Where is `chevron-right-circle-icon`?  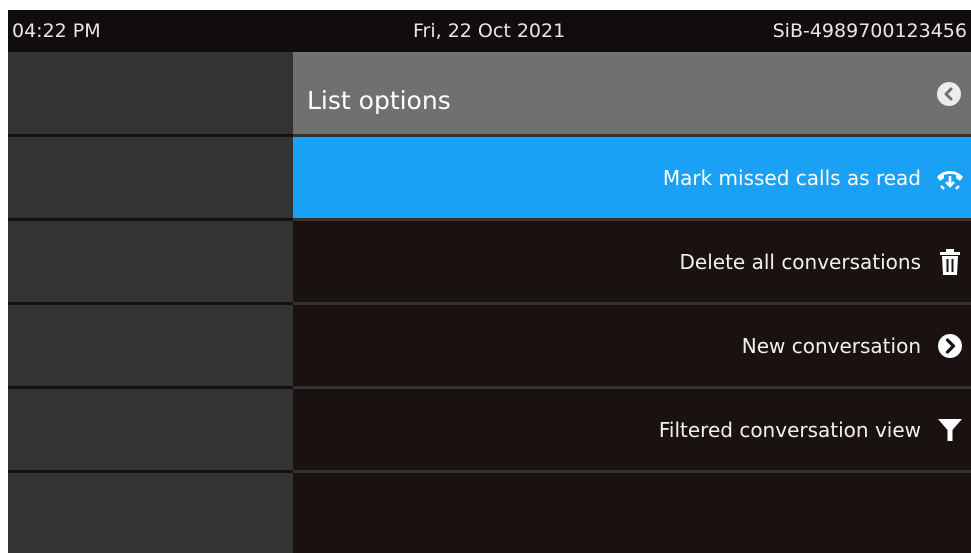
chevron-right-circle-icon is located at coordinates (950, 346).